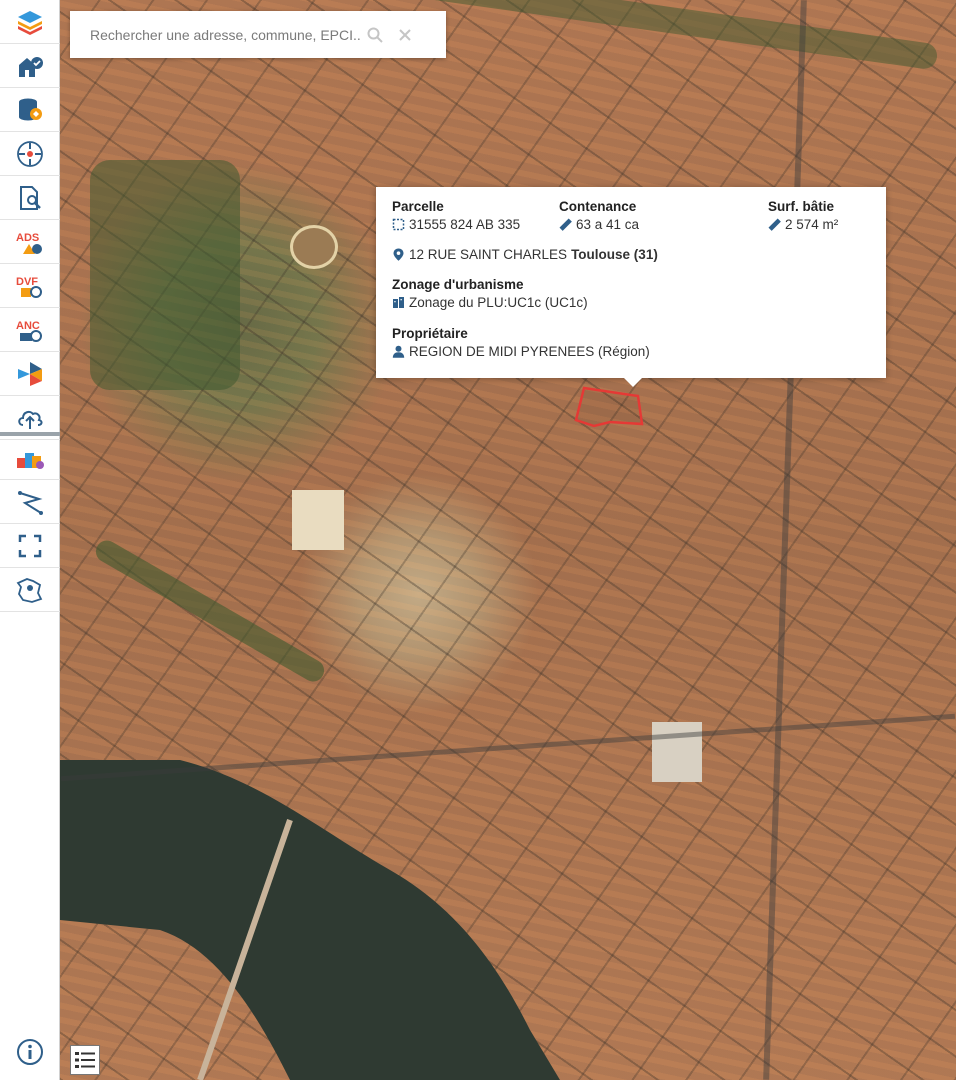 The image size is (956, 1080). What do you see at coordinates (529, 351) in the screenshot?
I see `proprietaire-value: REGION DE MIDI PYRENEES (Région)` at bounding box center [529, 351].